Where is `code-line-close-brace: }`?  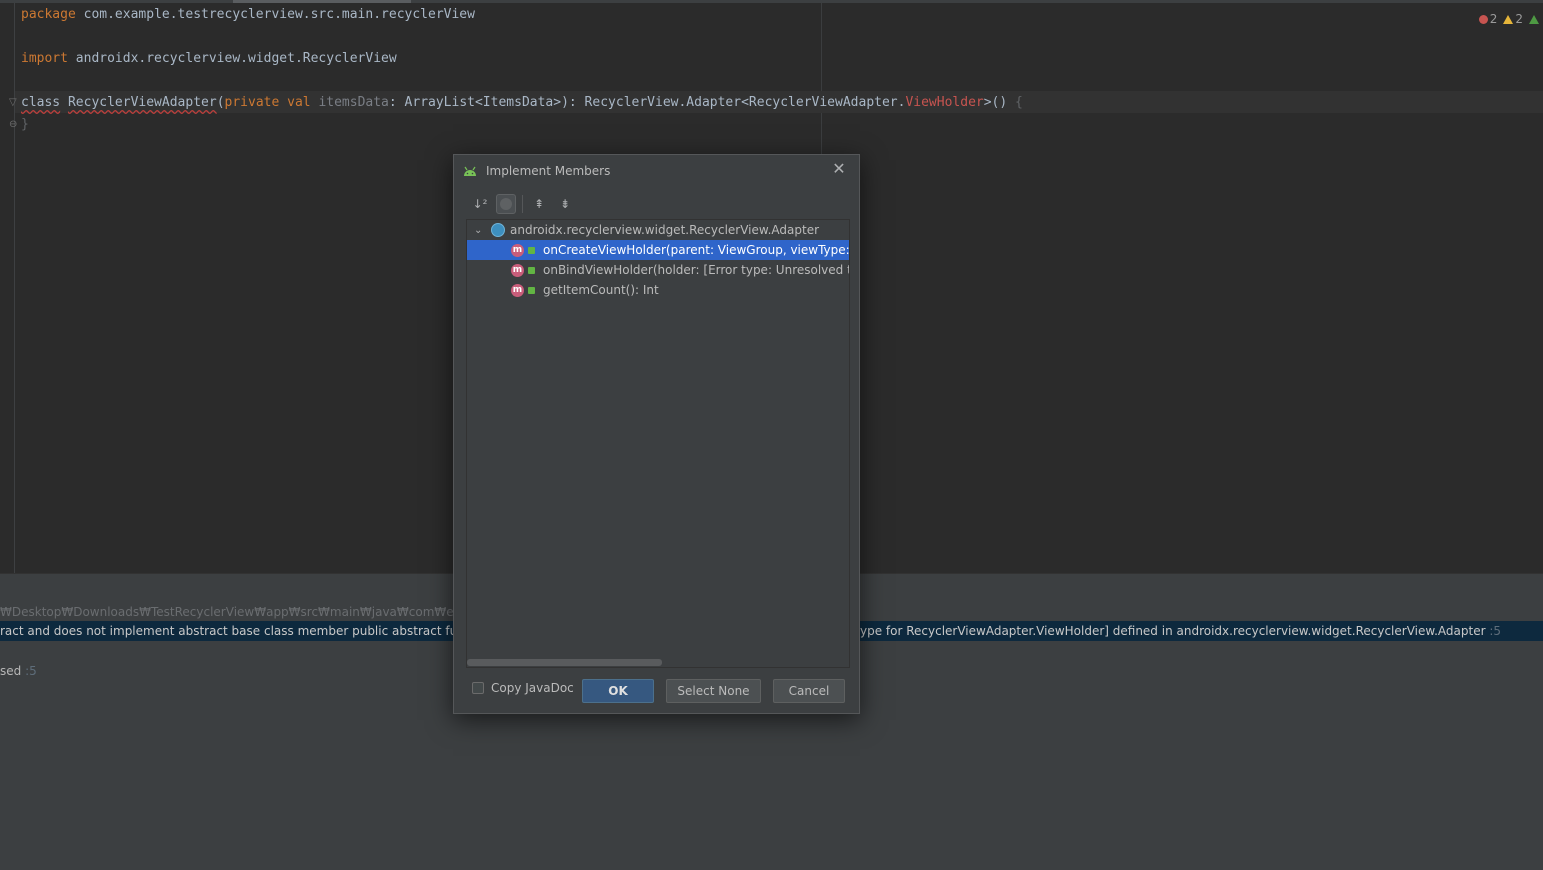
code-line-close-brace: } is located at coordinates (25, 125).